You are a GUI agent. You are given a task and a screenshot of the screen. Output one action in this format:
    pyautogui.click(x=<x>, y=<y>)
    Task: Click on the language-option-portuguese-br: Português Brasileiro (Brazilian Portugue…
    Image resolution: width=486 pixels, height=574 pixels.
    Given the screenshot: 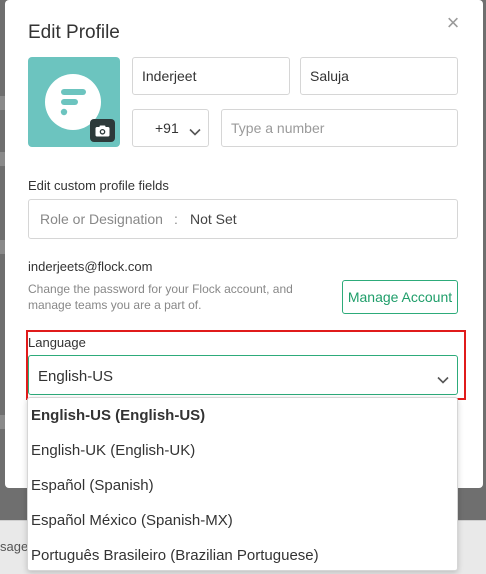 What is the action you would take?
    pyautogui.click(x=242, y=554)
    